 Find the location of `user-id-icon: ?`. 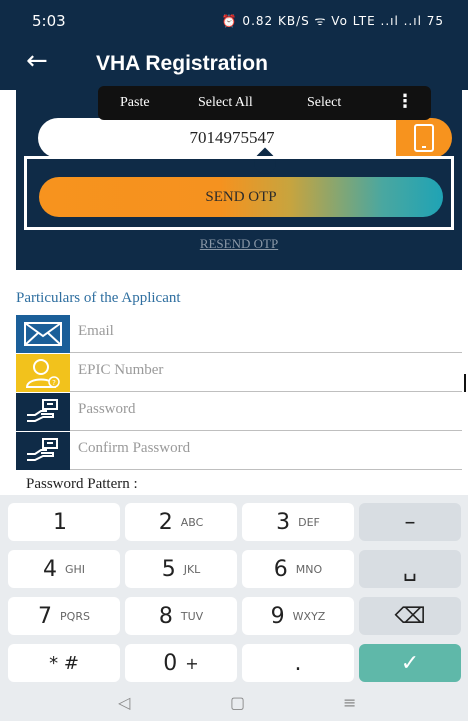

user-id-icon: ? is located at coordinates (43, 373).